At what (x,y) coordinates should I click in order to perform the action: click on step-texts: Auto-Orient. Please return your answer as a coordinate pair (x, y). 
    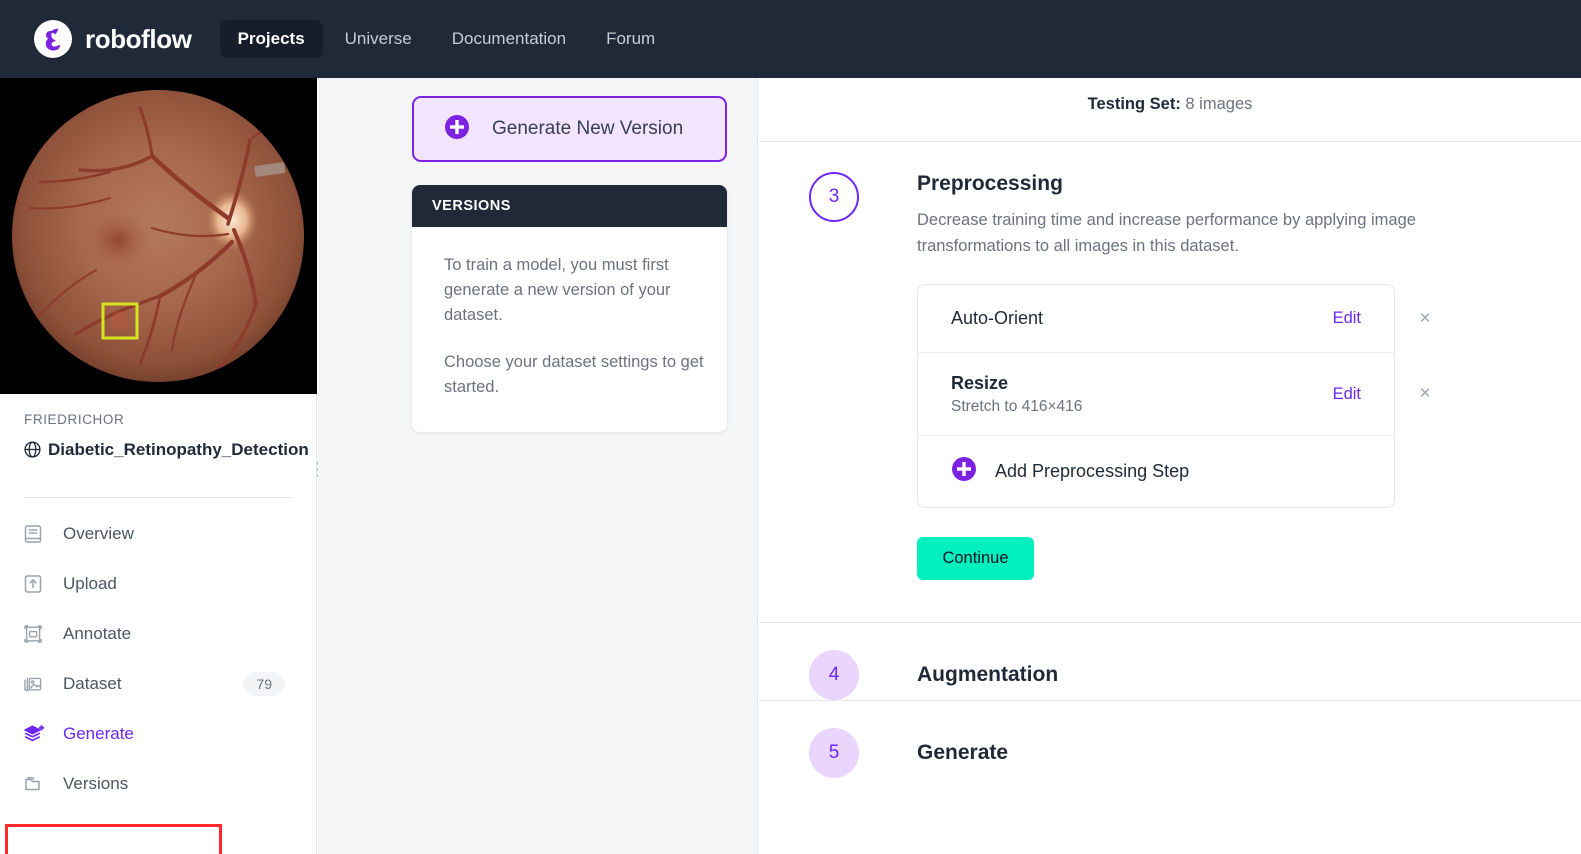
    Looking at the image, I should click on (1142, 318).